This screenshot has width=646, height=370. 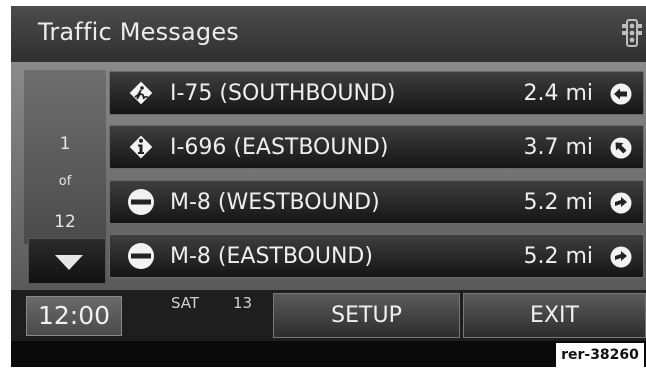 I want to click on page-indicator: 1 of 12, so click(x=65, y=157).